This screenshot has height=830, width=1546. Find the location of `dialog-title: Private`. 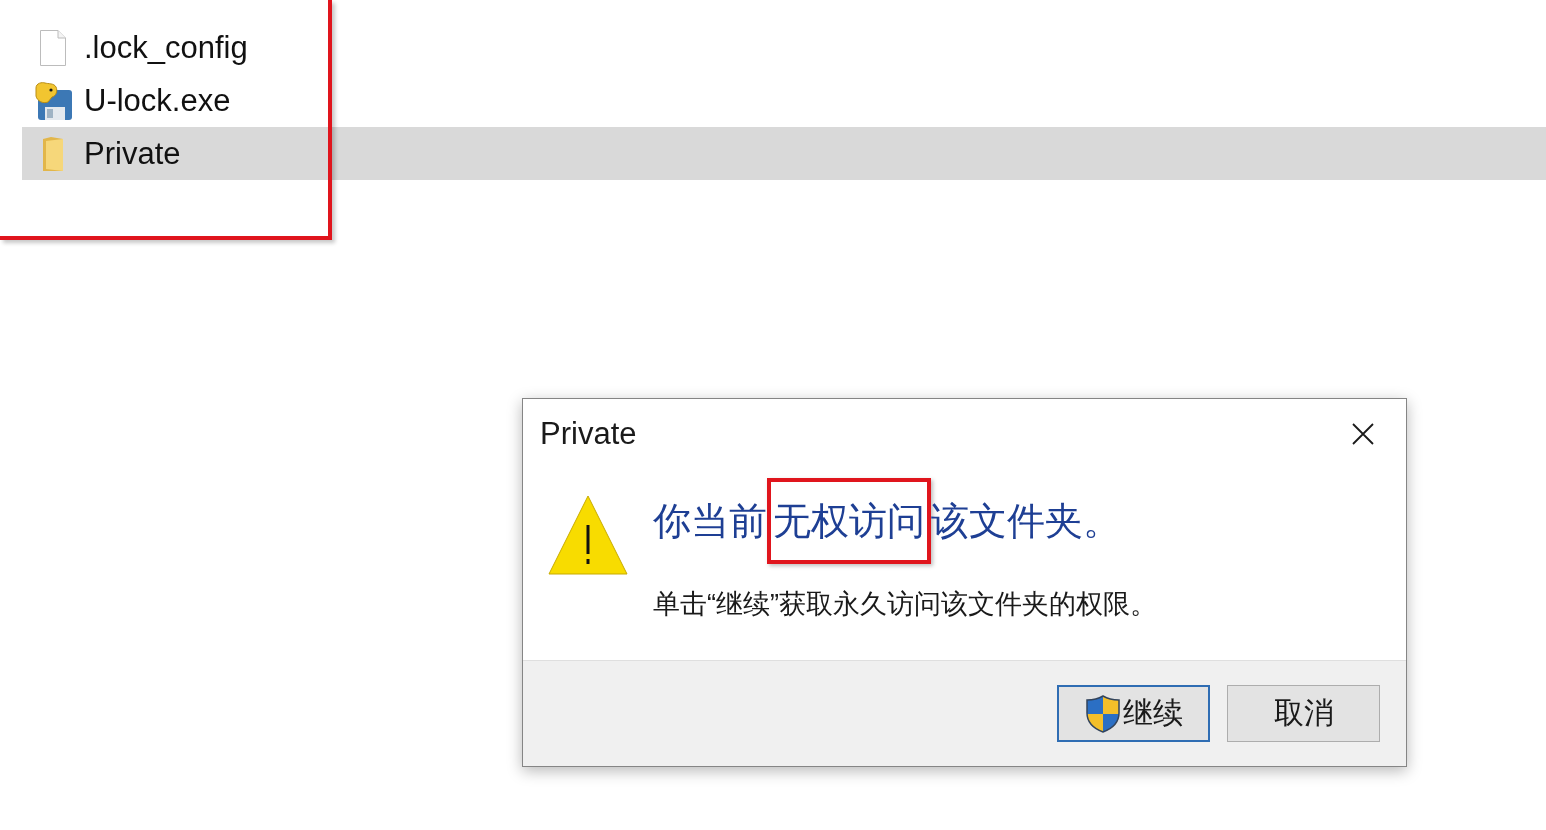

dialog-title: Private is located at coordinates (588, 433).